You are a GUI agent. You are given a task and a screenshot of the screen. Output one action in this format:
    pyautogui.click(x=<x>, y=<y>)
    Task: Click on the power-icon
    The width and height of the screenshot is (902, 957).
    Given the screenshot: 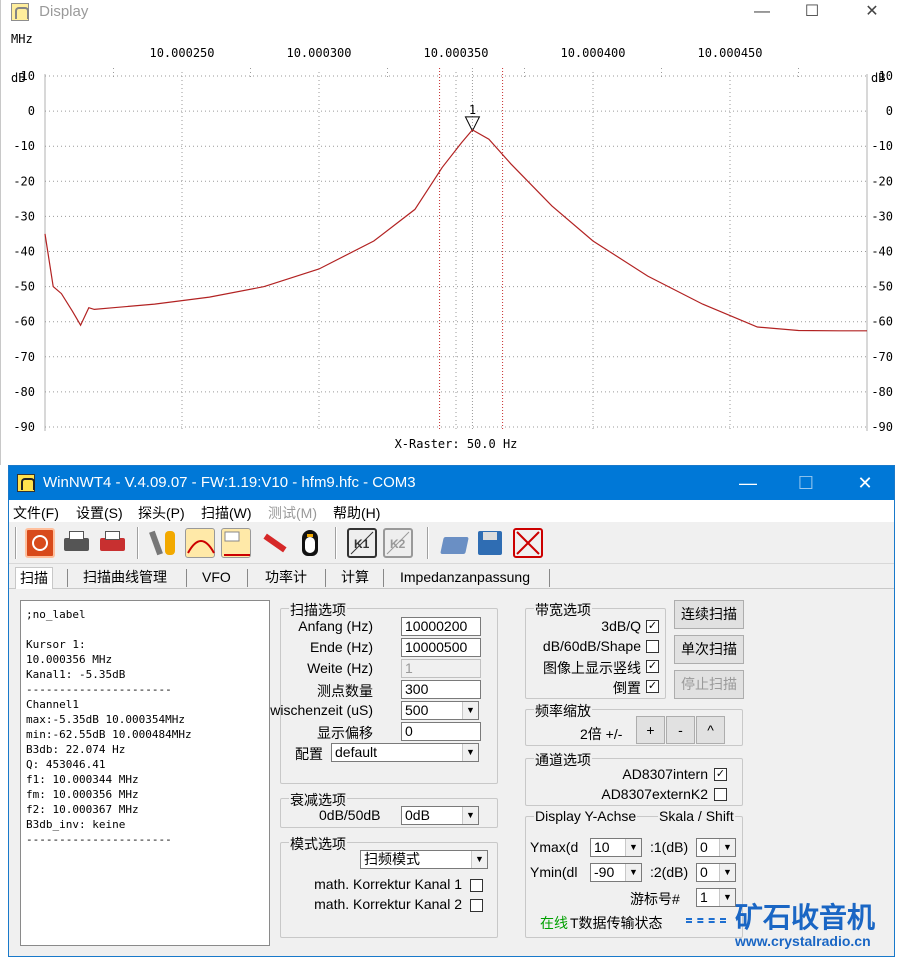 What is the action you would take?
    pyautogui.click(x=40, y=543)
    